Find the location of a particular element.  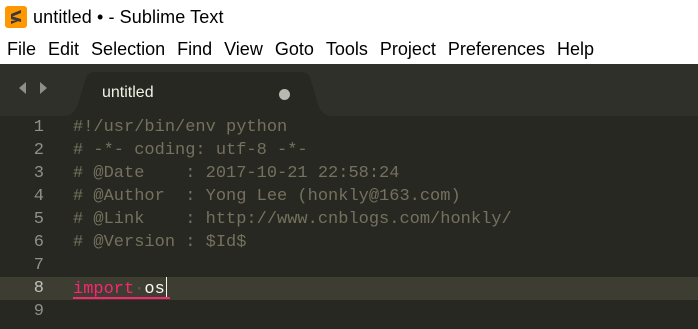

tab-untitled: untitled is located at coordinates (198, 94).